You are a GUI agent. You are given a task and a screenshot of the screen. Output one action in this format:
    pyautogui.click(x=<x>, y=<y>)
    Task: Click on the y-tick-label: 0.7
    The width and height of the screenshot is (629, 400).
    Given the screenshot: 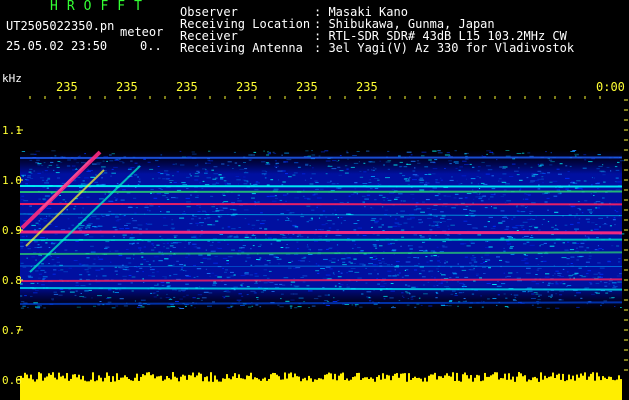 What is the action you would take?
    pyautogui.click(x=12, y=330)
    